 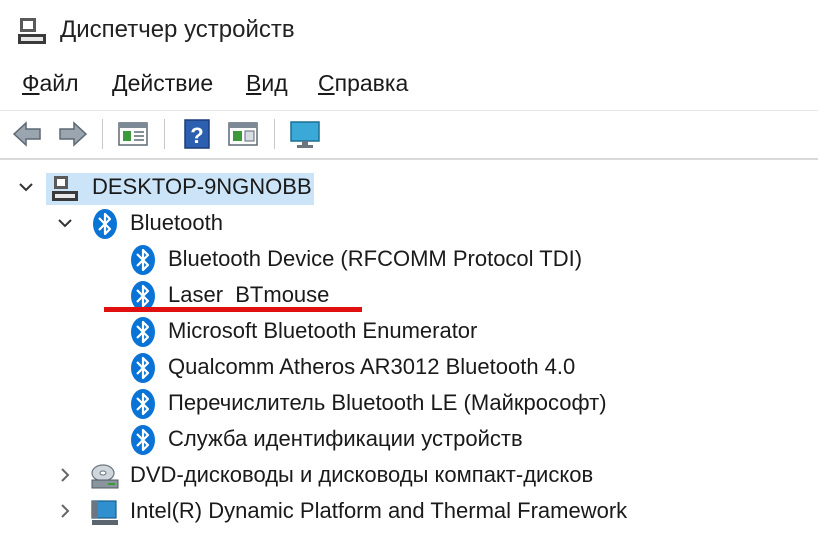 What do you see at coordinates (326, 83) in the screenshot?
I see `menu-help-accel: С` at bounding box center [326, 83].